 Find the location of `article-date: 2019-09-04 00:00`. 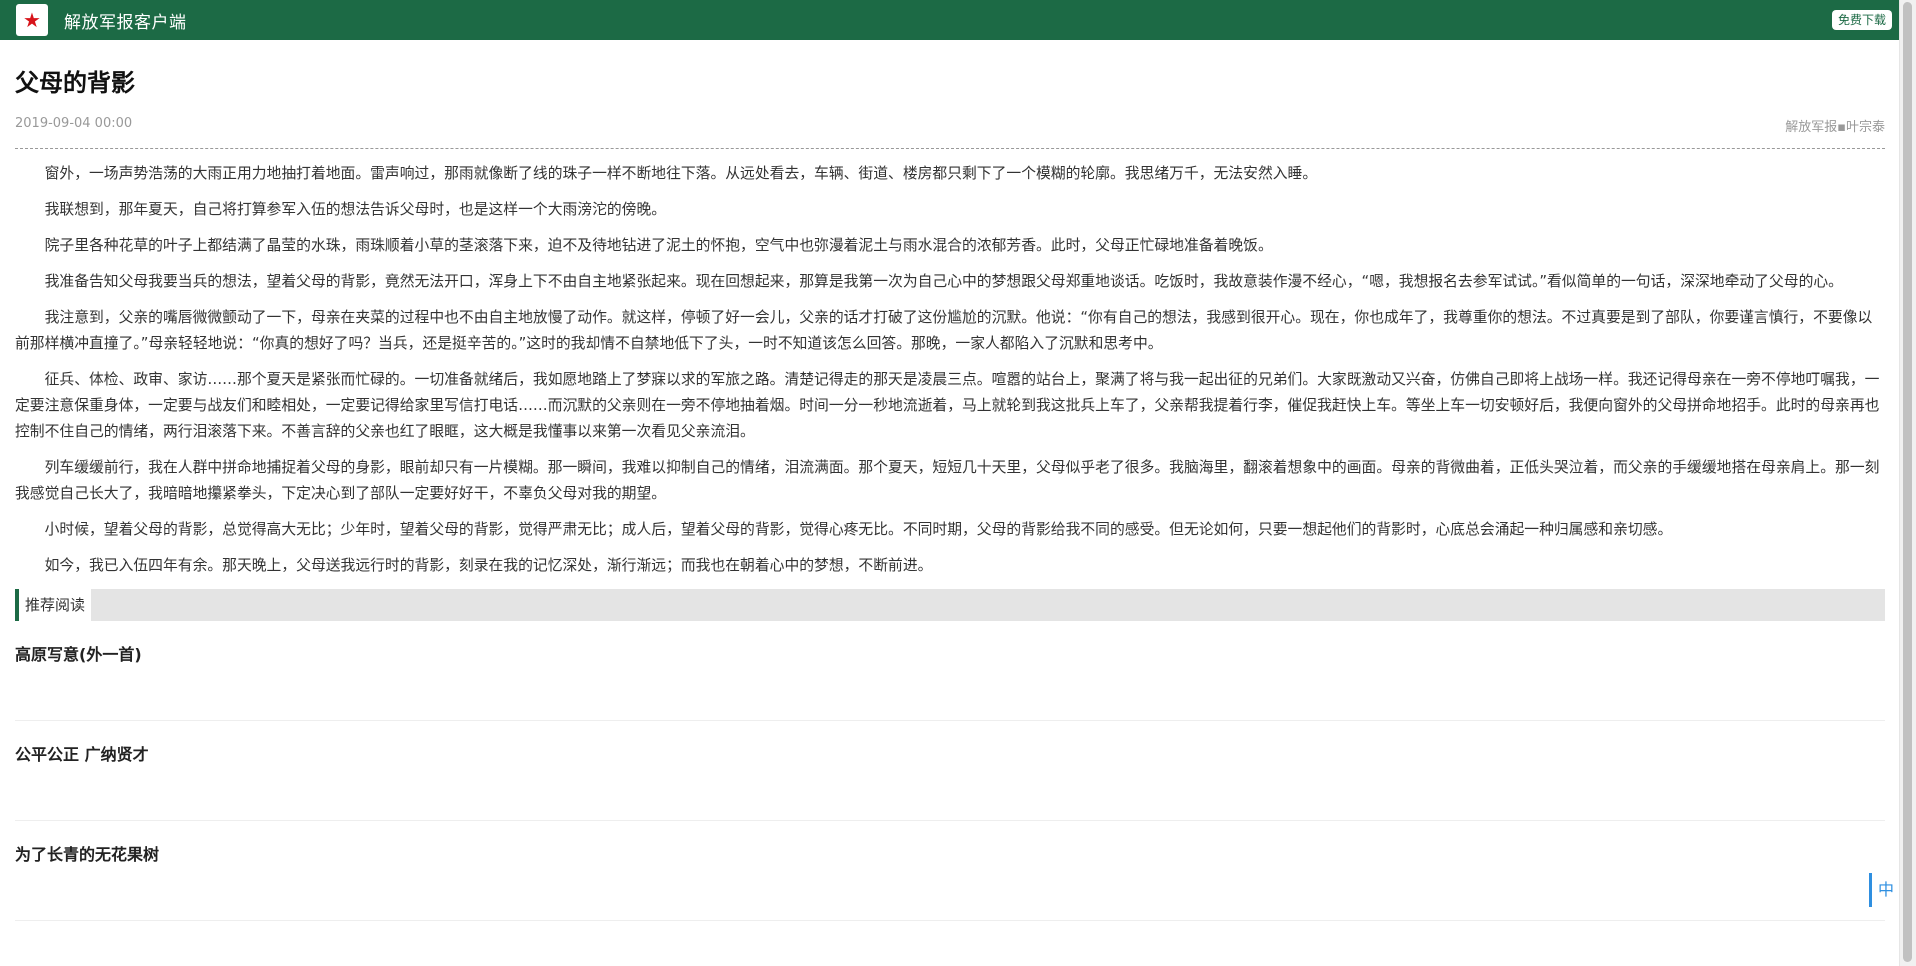

article-date: 2019-09-04 00:00 is located at coordinates (74, 123).